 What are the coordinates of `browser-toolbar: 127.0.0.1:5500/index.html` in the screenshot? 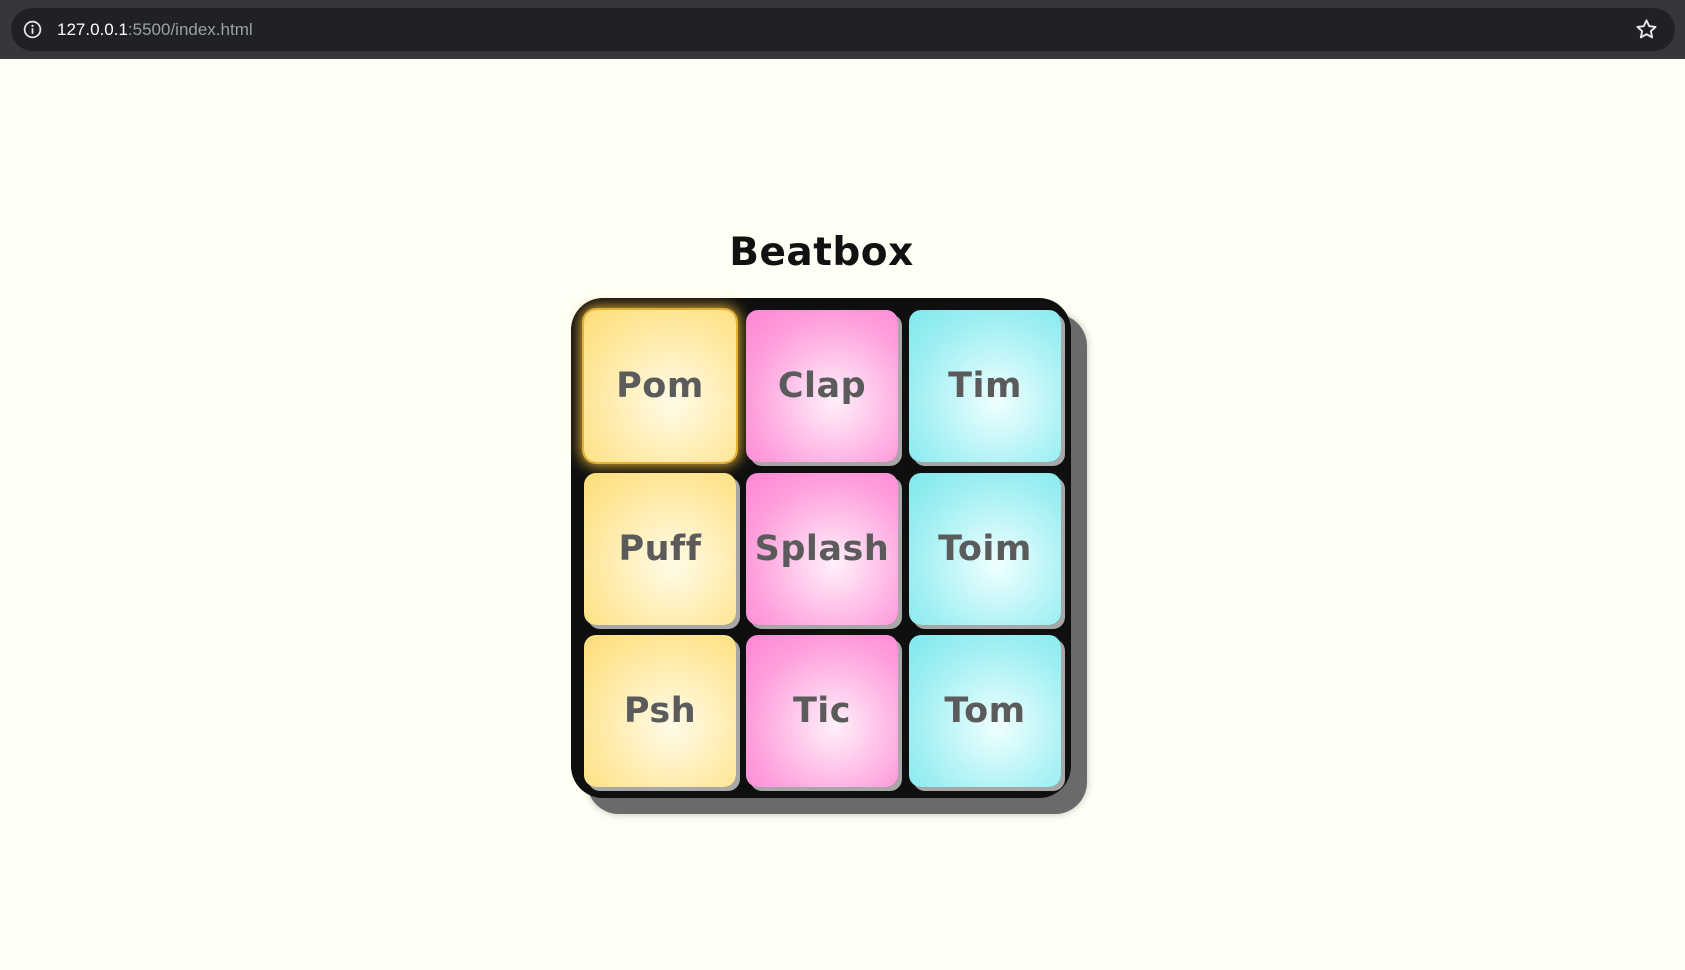 It's located at (842, 29).